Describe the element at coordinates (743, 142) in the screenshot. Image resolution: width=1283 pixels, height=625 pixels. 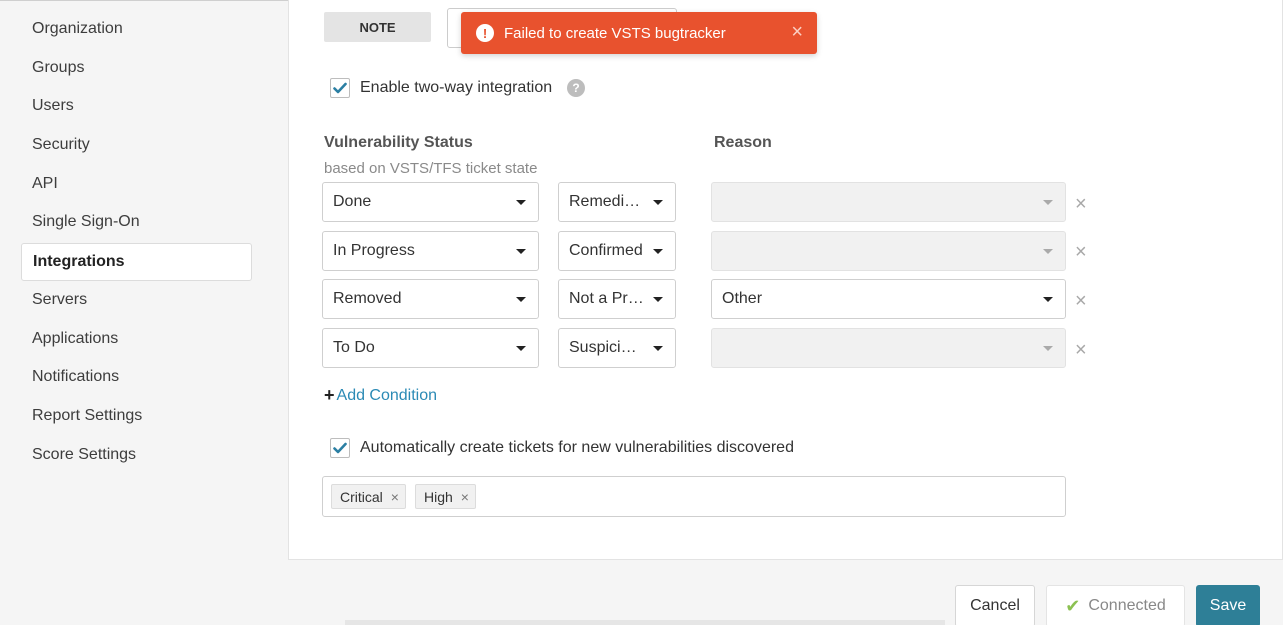
I see `reason-header: Reason` at that location.